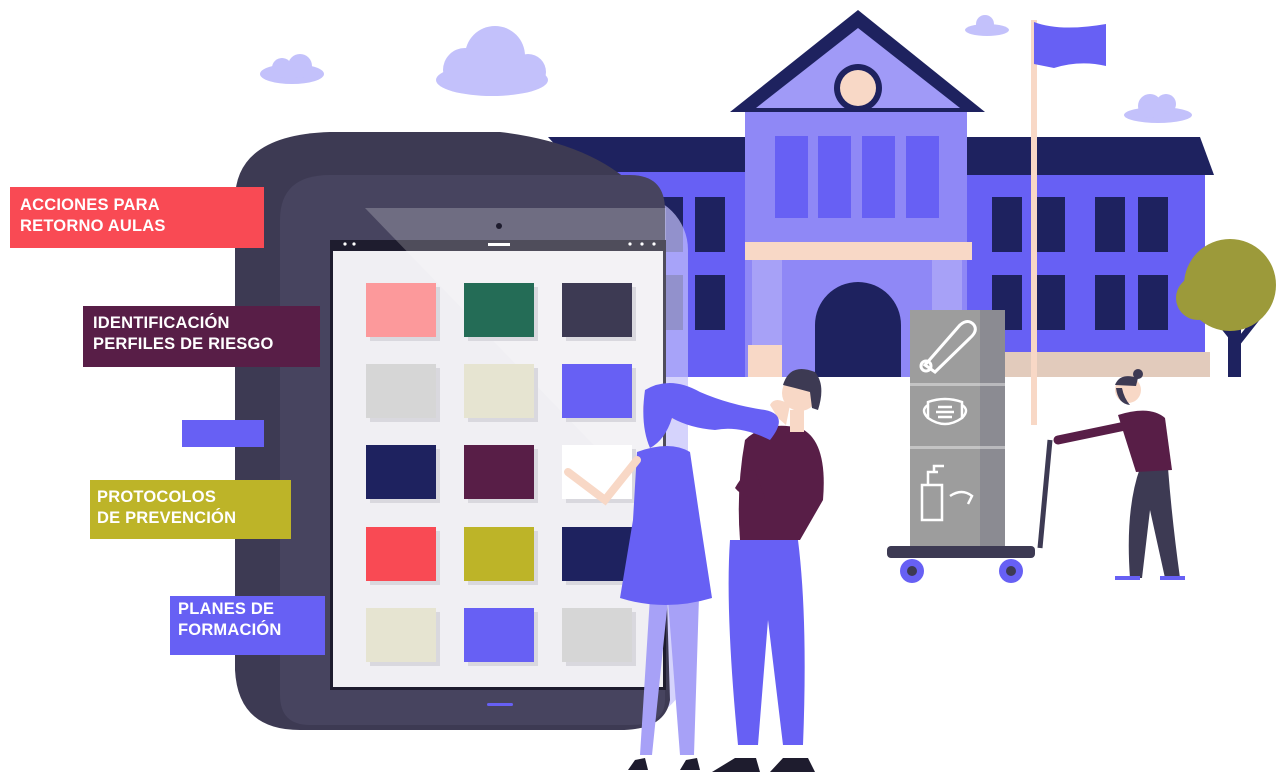  I want to click on menu-item-label: PROTOCOLOS, so click(157, 497).